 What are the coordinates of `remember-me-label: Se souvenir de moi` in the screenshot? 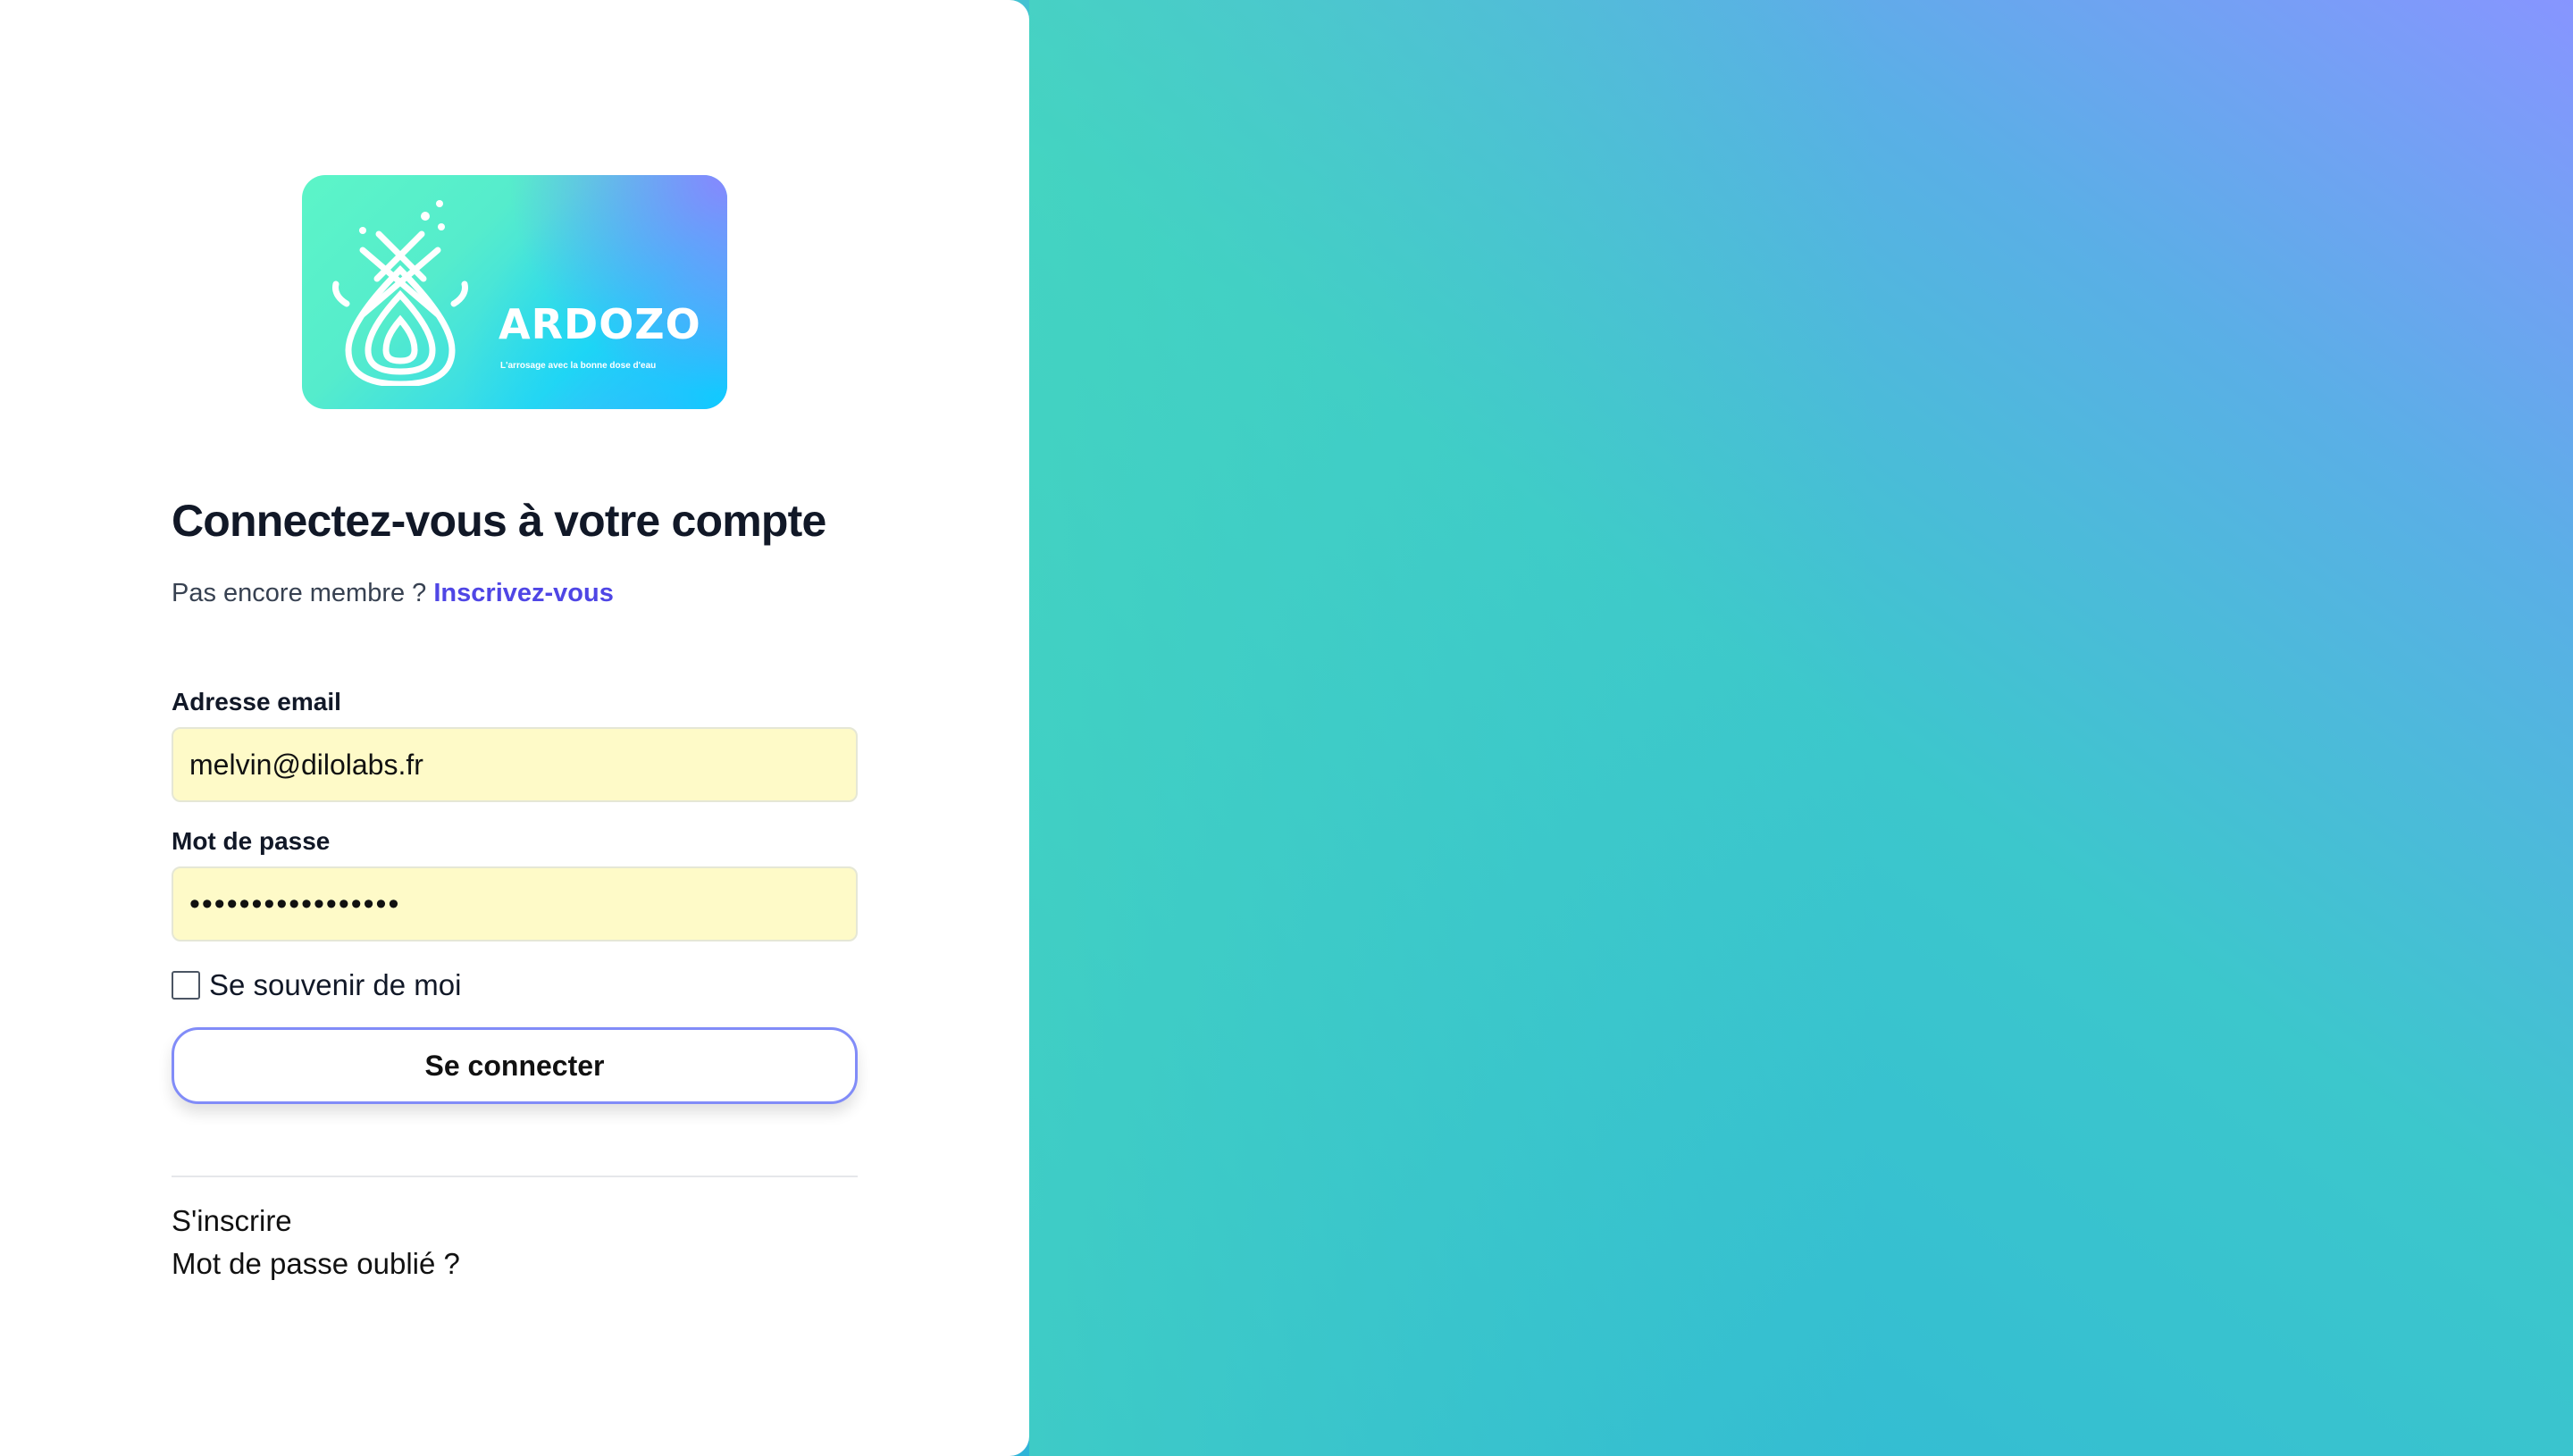 It's located at (335, 984).